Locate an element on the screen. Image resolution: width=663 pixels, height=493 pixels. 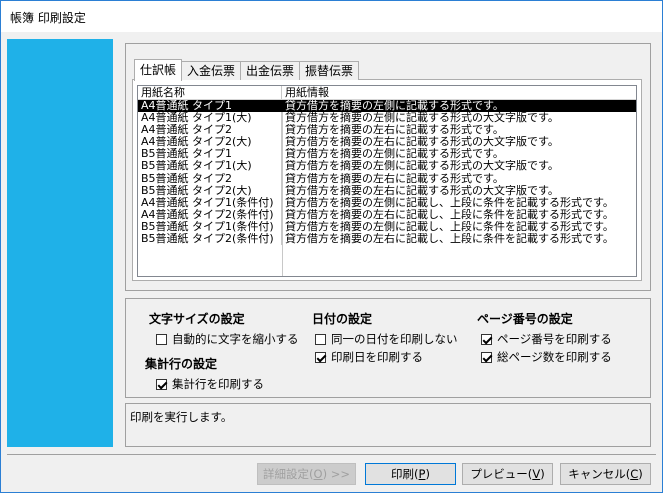
button-accelerator: O is located at coordinates (318, 474).